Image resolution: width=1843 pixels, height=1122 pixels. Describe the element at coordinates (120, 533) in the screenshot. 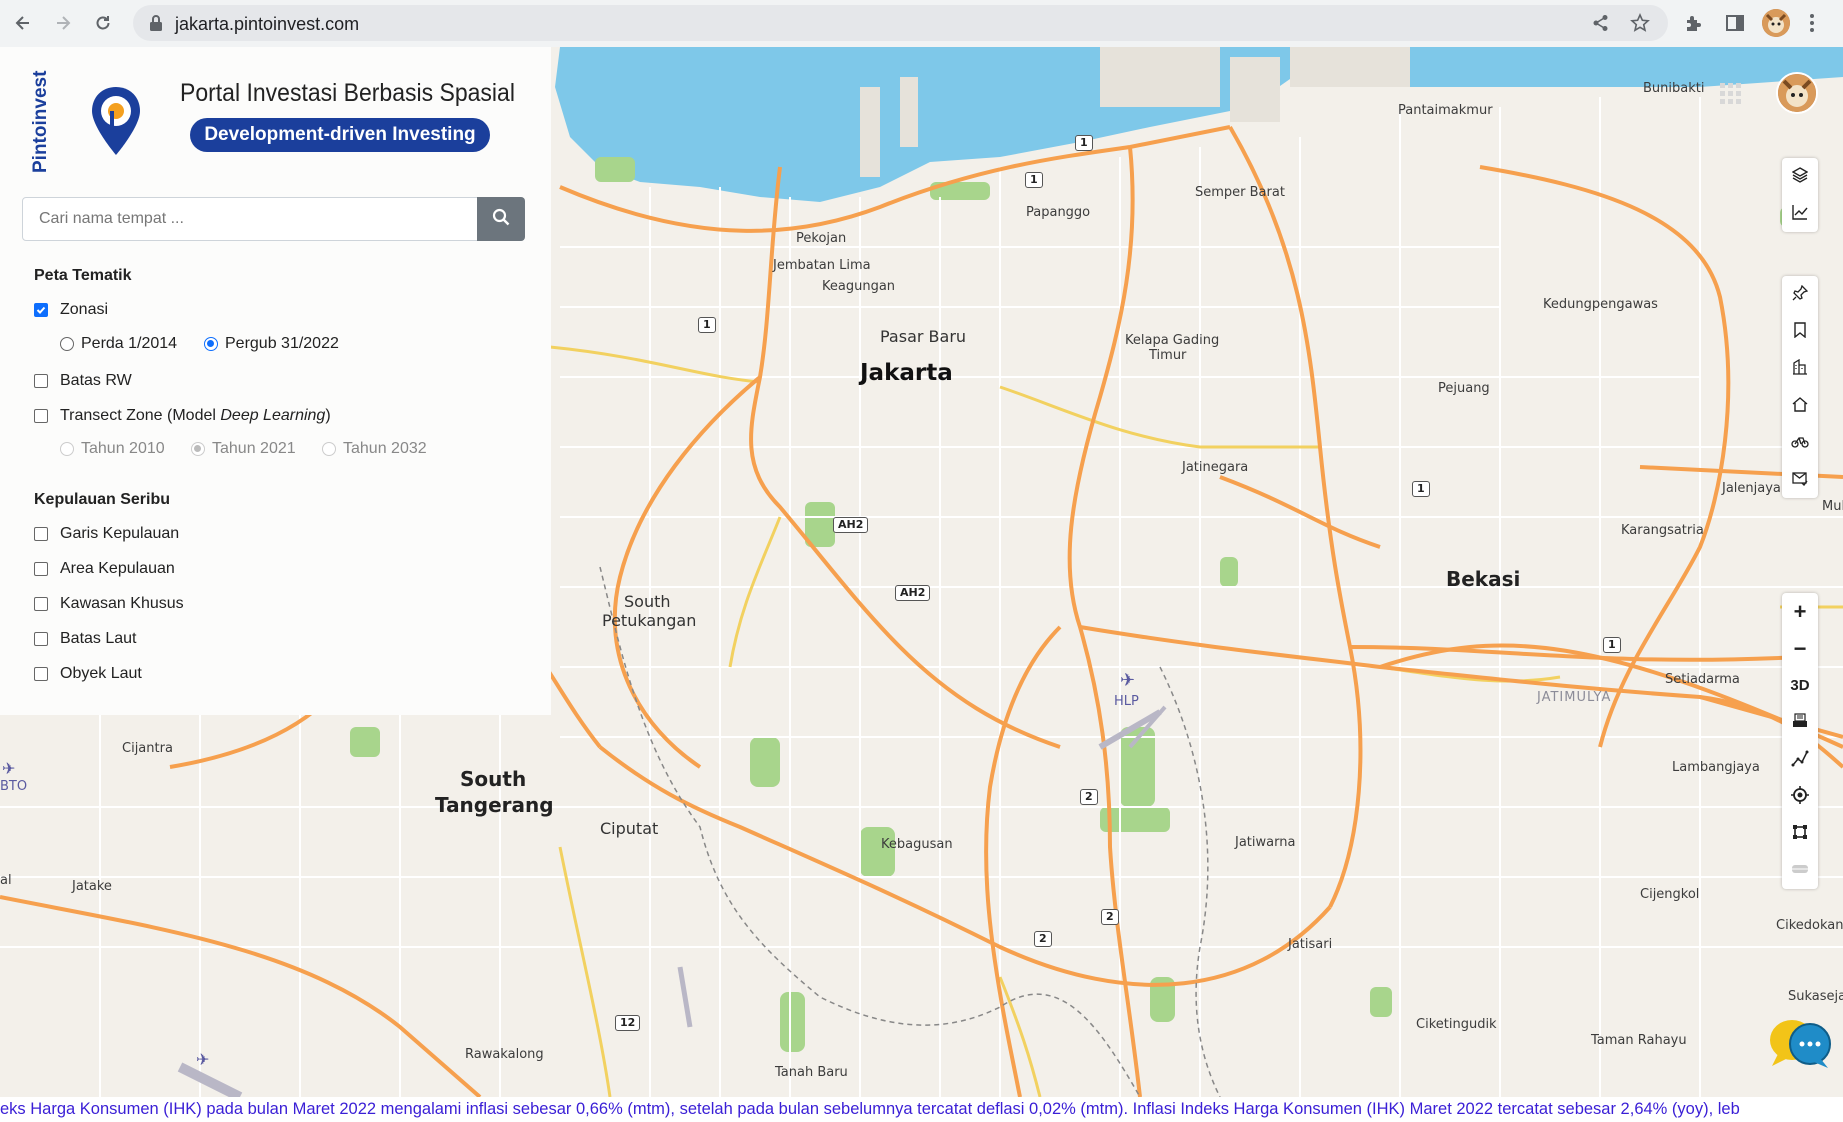

I see `garis-label: Garis Kepulauan` at that location.